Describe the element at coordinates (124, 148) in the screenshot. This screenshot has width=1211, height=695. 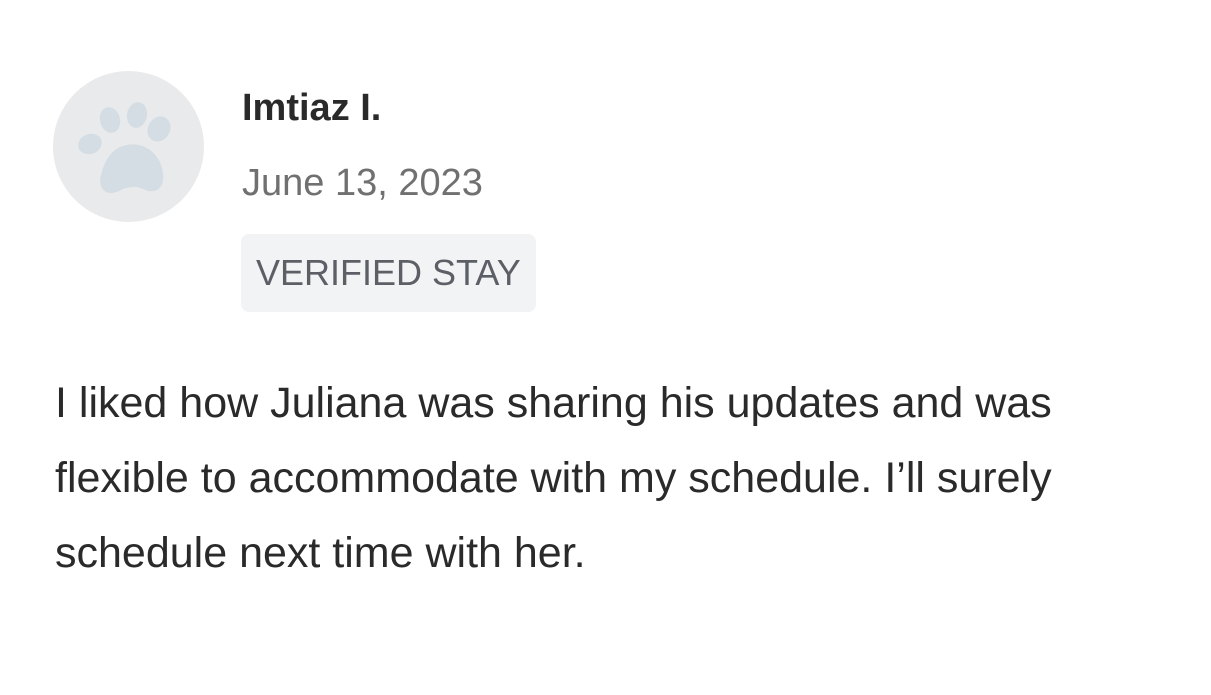
I see `paw-icon` at that location.